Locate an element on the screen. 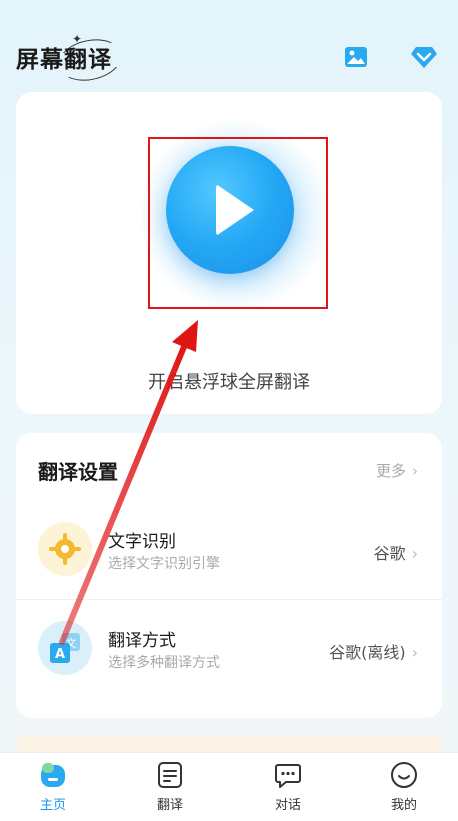  translate-mode-value: 谷歌(离线) is located at coordinates (367, 652).